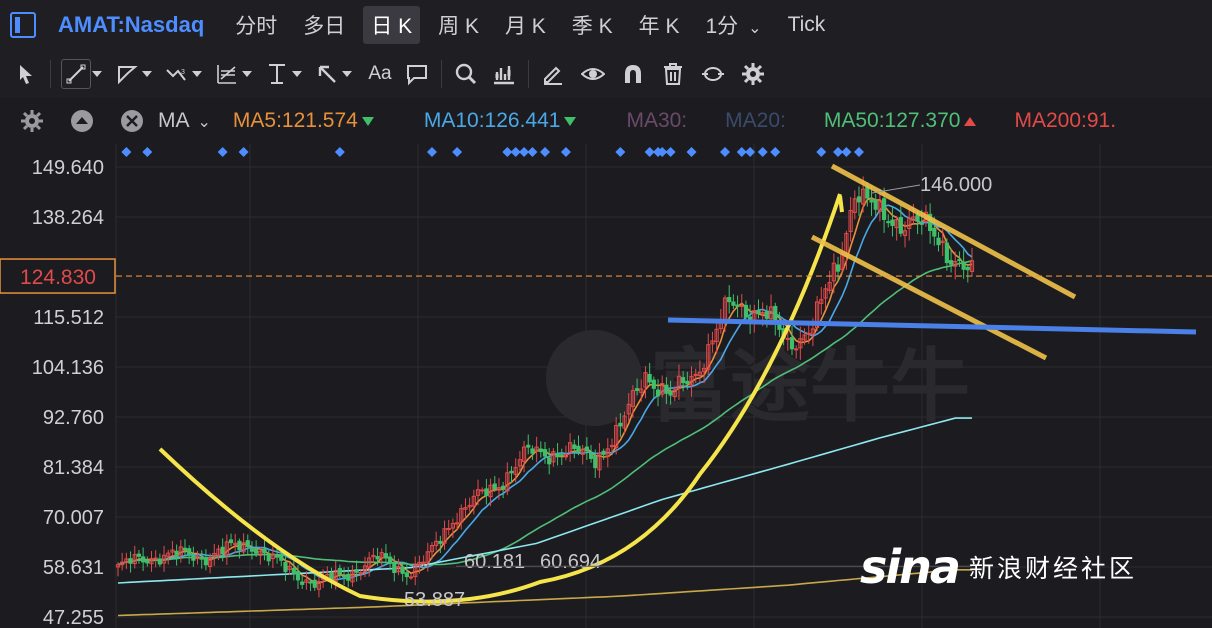  What do you see at coordinates (553, 74) in the screenshot?
I see `pen-icon` at bounding box center [553, 74].